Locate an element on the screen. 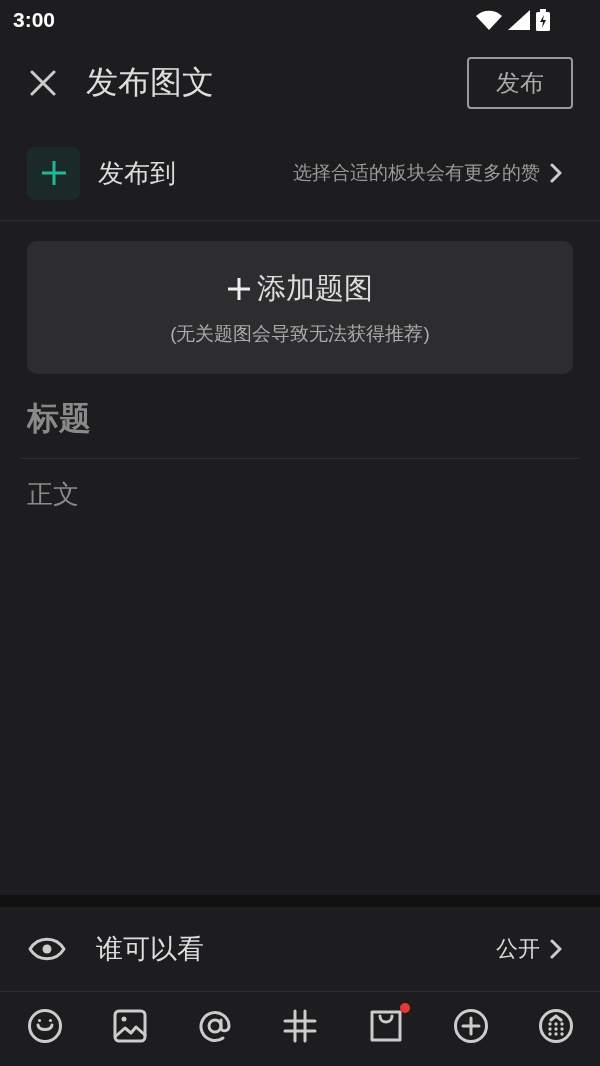  add-cover-note: (无关题图会导致无法获得推荐) is located at coordinates (300, 333).